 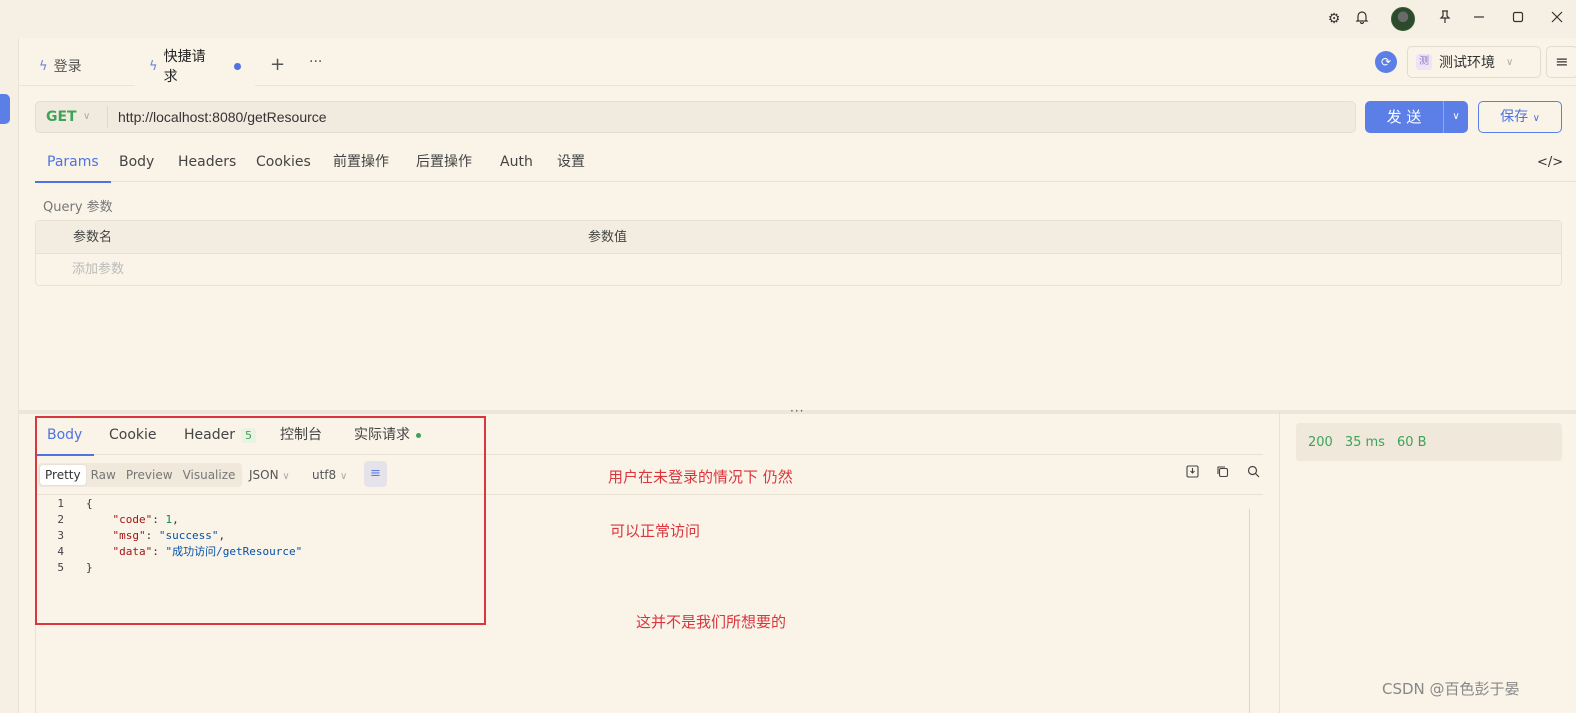 What do you see at coordinates (1334, 19) in the screenshot?
I see `settings-gear-icon: ⚙` at bounding box center [1334, 19].